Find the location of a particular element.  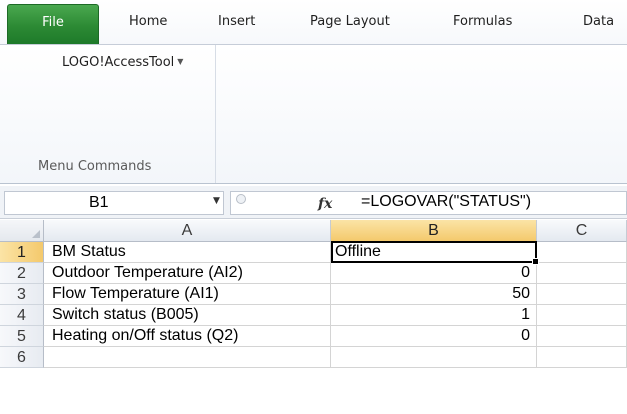

cell-a6 is located at coordinates (187, 357).